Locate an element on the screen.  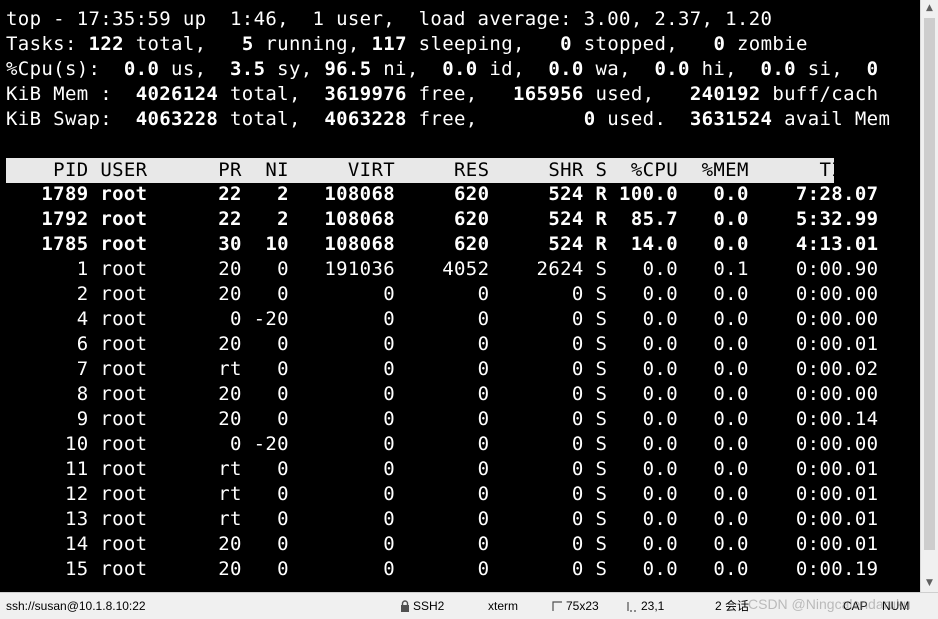
swap-avail: 3631524 is located at coordinates (731, 119).